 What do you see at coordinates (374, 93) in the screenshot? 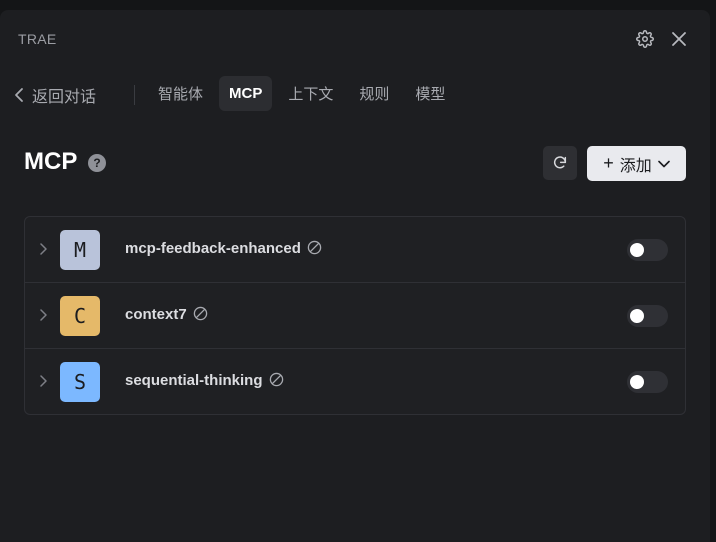
I see `tab-rules: 规则` at bounding box center [374, 93].